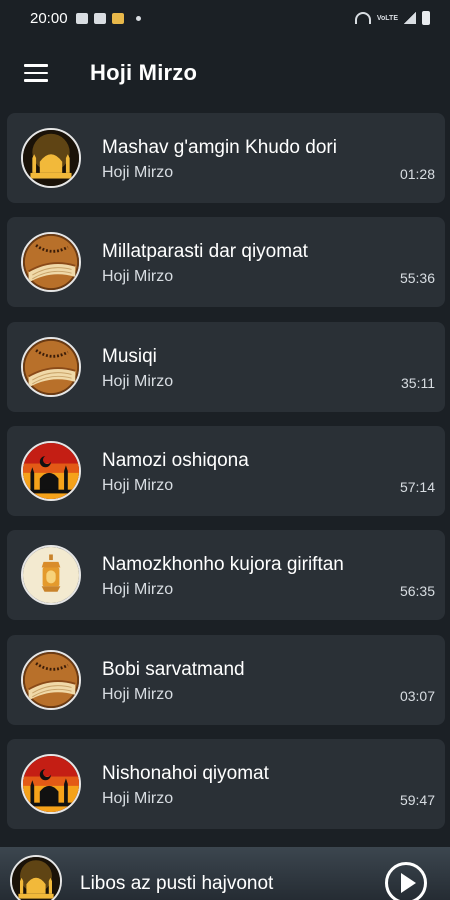 Image resolution: width=450 pixels, height=900 pixels. I want to click on more-notifications-icon, so click(138, 18).